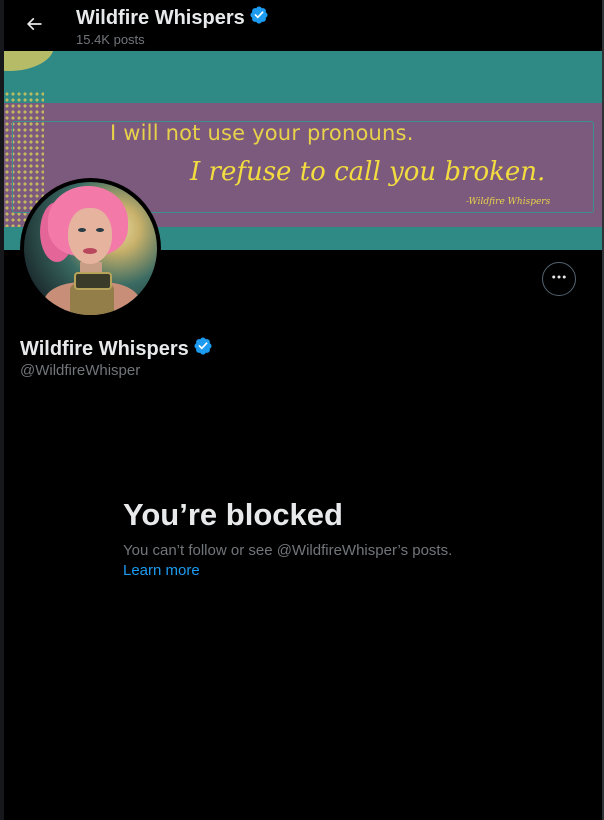 This screenshot has height=820, width=604. What do you see at coordinates (110, 39) in the screenshot?
I see `post-count: 15.4K posts` at bounding box center [110, 39].